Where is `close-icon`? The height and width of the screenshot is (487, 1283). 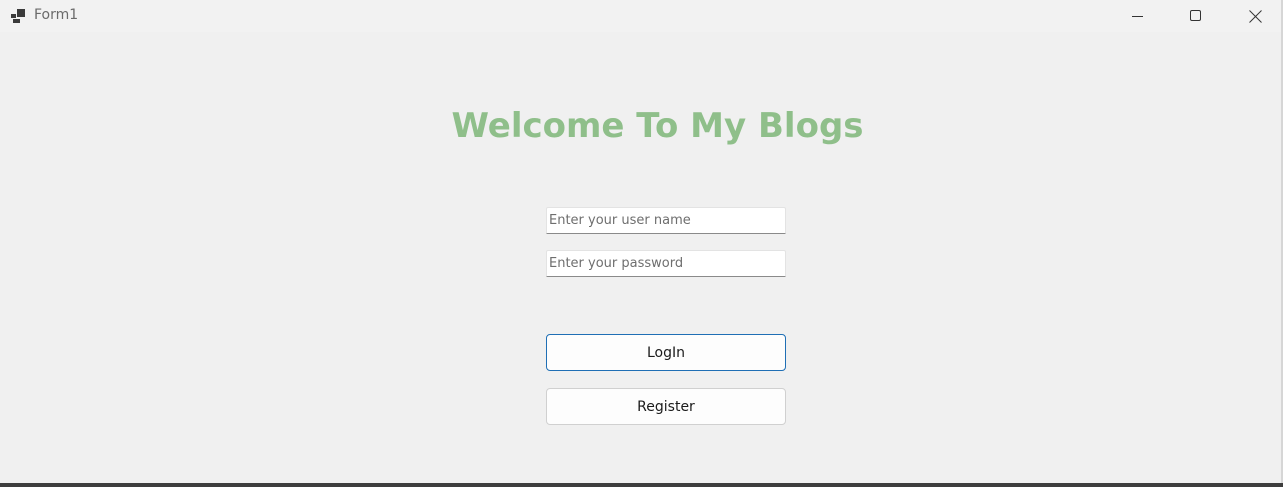 close-icon is located at coordinates (1255, 16).